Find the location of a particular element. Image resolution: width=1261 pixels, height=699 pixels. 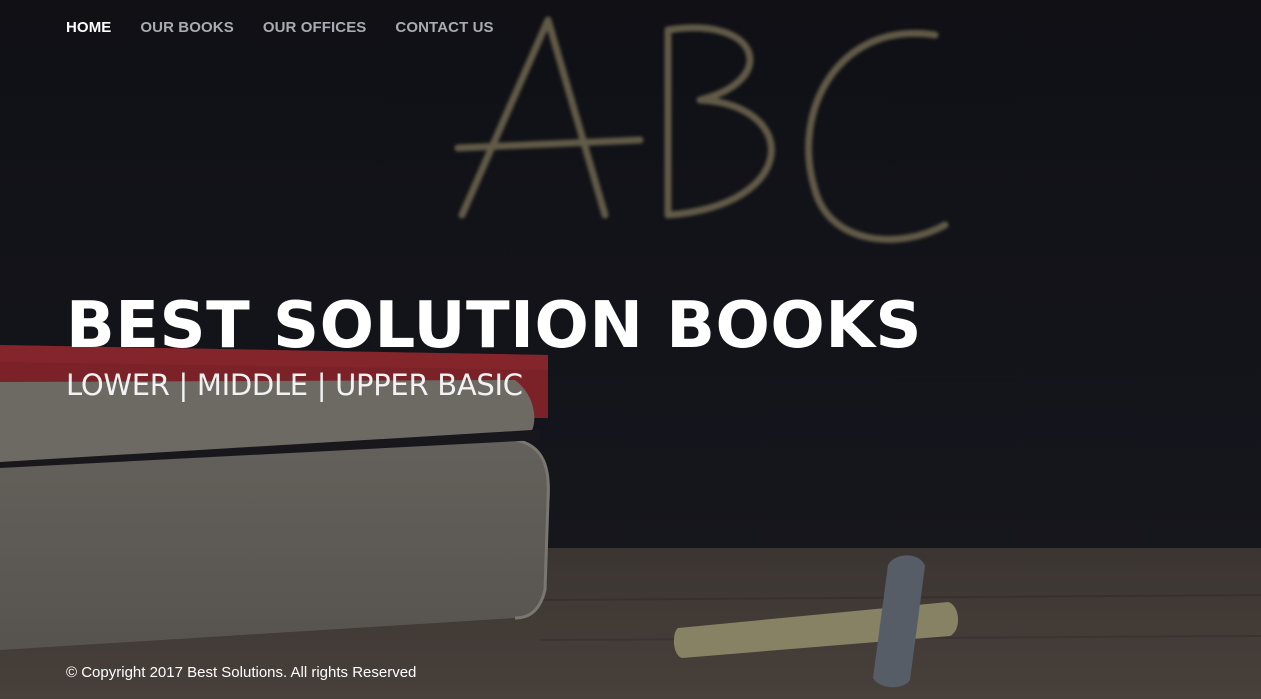

main-nav: HOME OUR BOOKS OUR OFFICES CONTACT US is located at coordinates (294, 28).